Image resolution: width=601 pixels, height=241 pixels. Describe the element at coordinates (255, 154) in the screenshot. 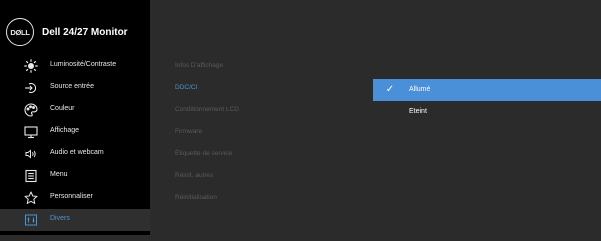

I see `submenu-item-service-tag: Étiquette de service` at that location.